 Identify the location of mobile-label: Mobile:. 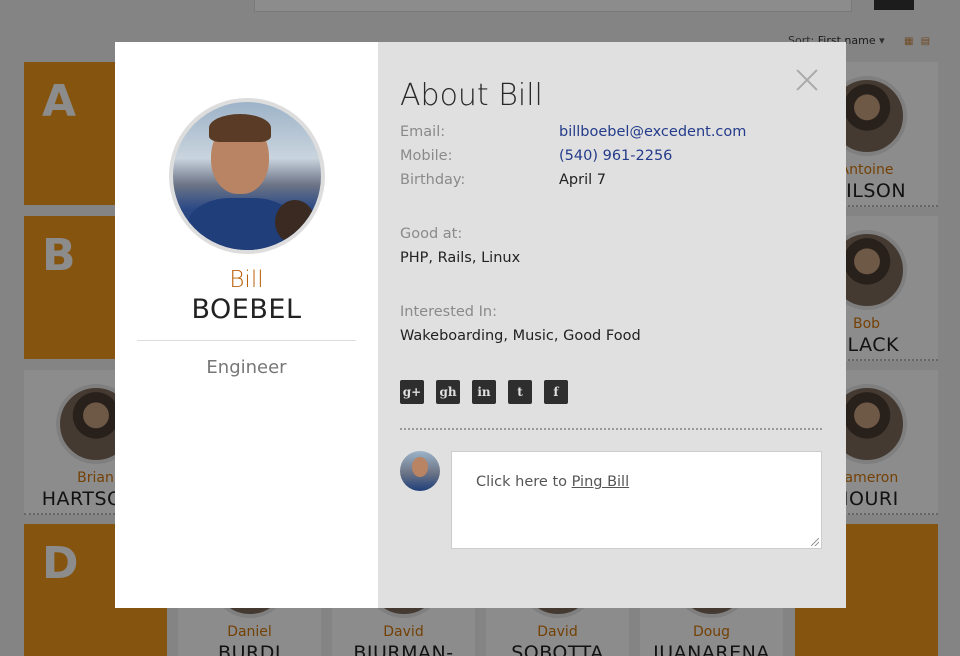
(426, 156).